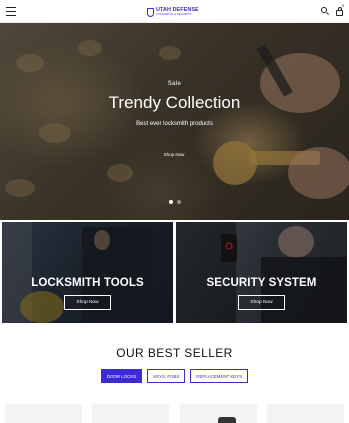  What do you see at coordinates (11, 11) in the screenshot?
I see `menu-icon` at bounding box center [11, 11].